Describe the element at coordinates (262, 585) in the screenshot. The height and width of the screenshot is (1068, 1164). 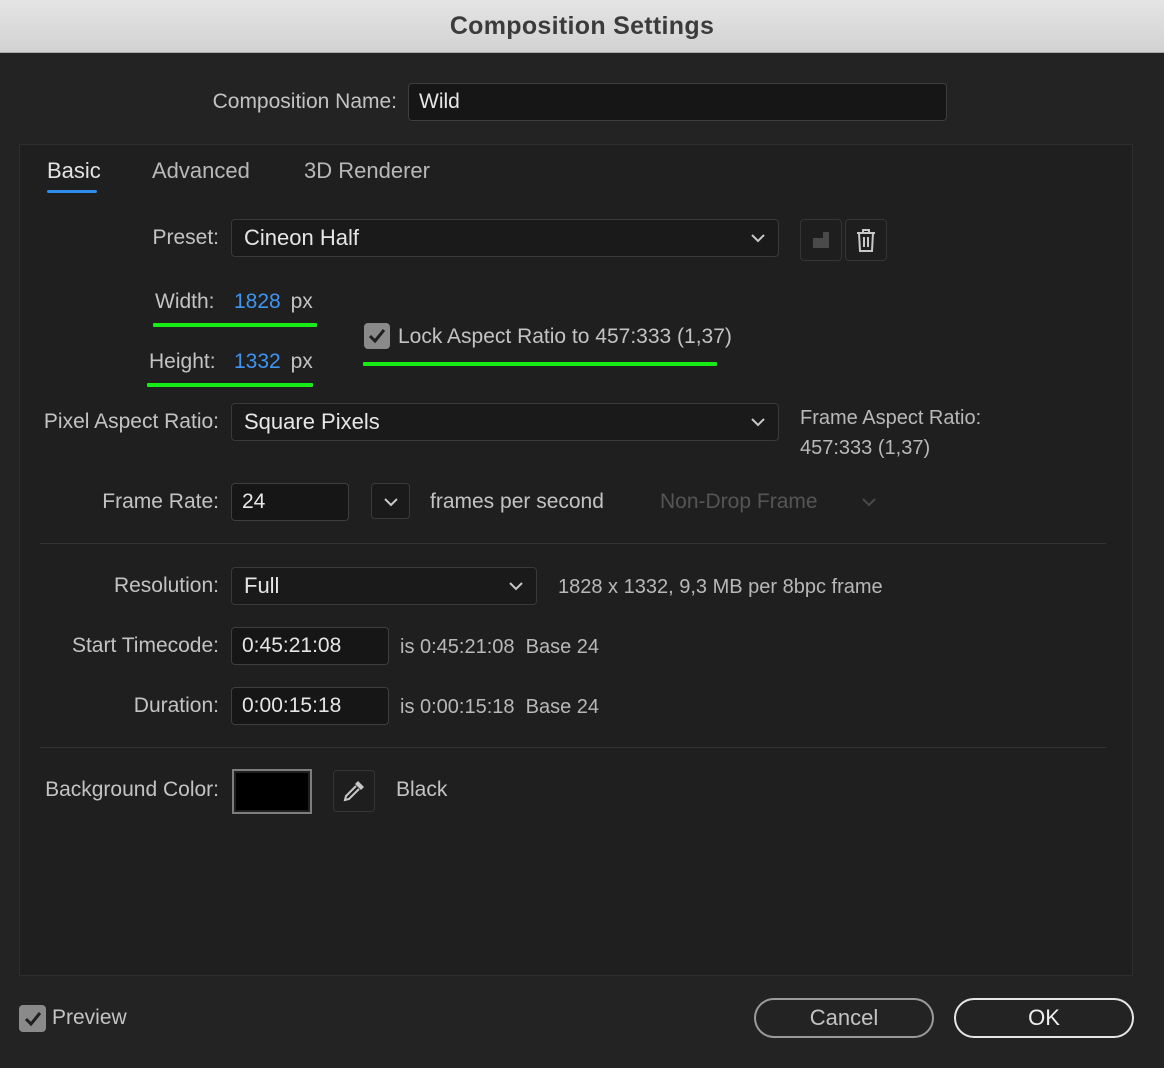
I see `resolution-value: Full` at that location.